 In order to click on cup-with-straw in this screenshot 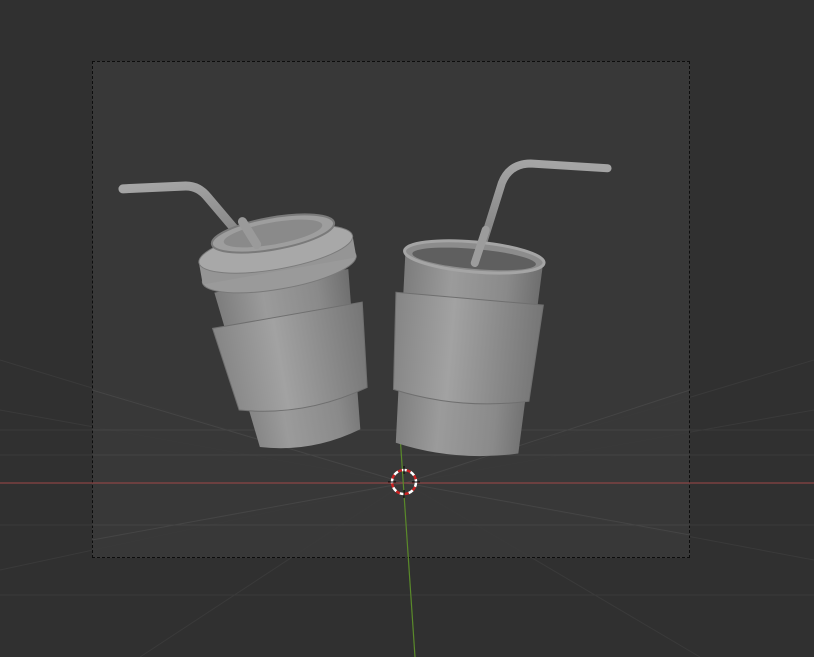, I will do `click(497, 308)`.